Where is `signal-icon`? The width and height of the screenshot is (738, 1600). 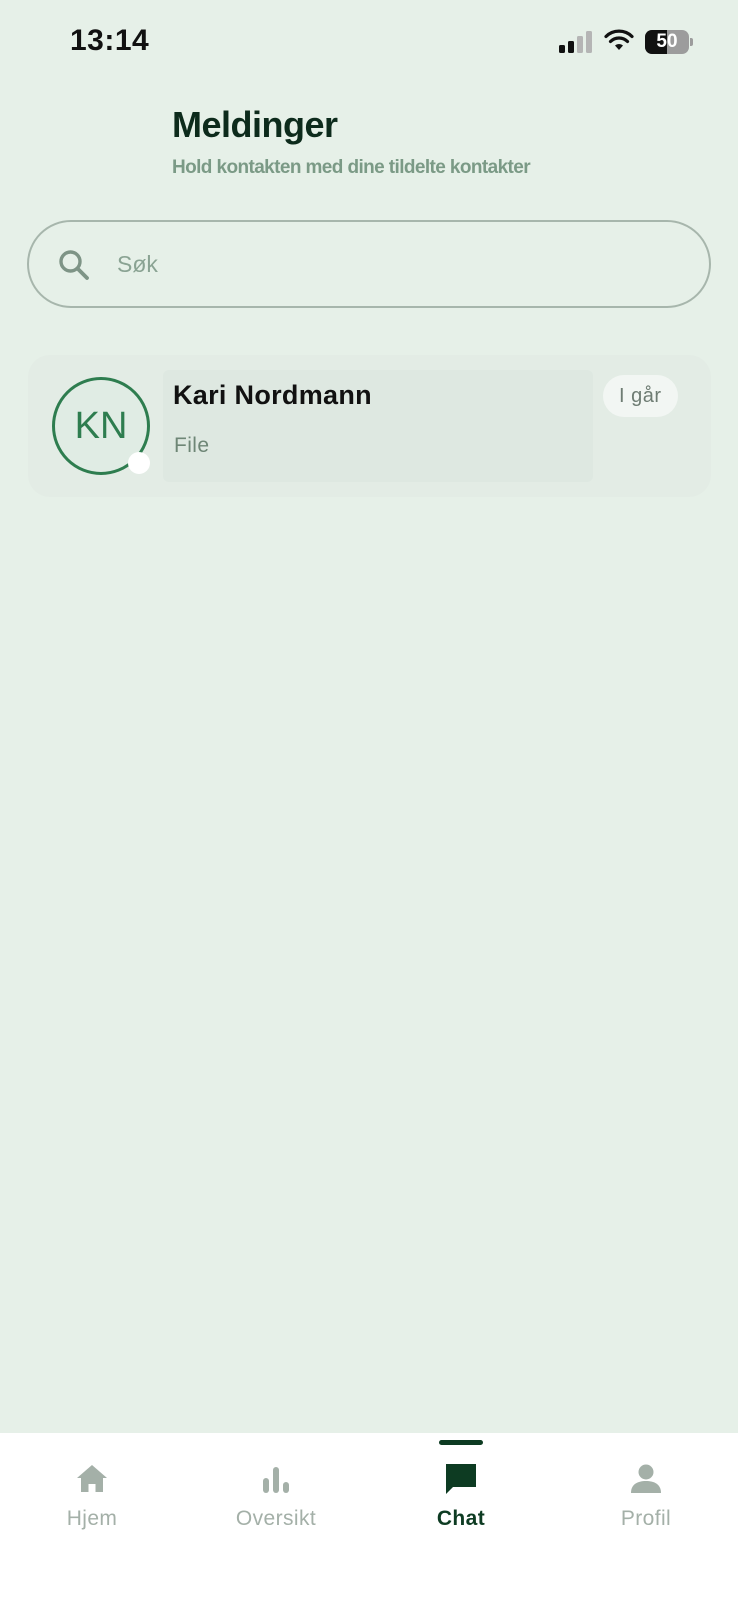 signal-icon is located at coordinates (575, 42).